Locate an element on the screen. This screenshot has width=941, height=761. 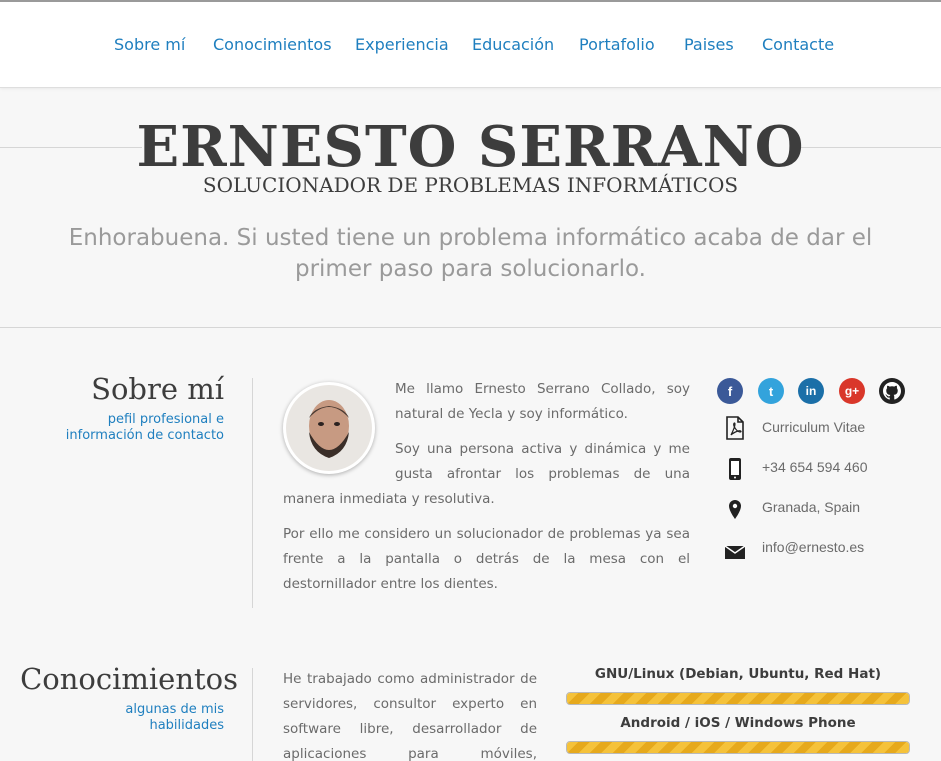
skills-title: Conocimientos is located at coordinates (129, 679).